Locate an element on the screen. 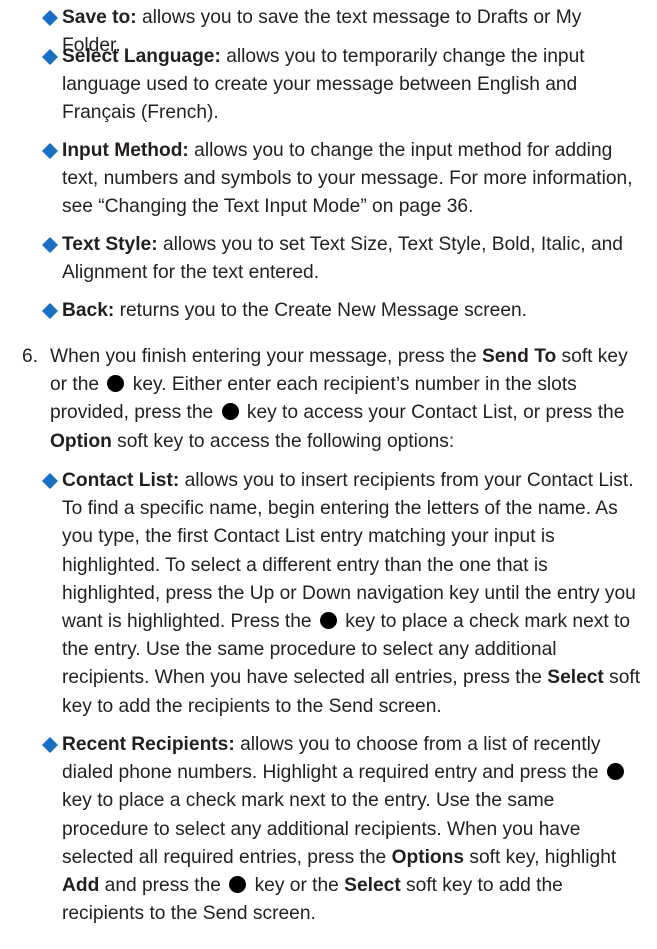 This screenshot has height=949, width=657. option-term: Input Method: is located at coordinates (125, 150).